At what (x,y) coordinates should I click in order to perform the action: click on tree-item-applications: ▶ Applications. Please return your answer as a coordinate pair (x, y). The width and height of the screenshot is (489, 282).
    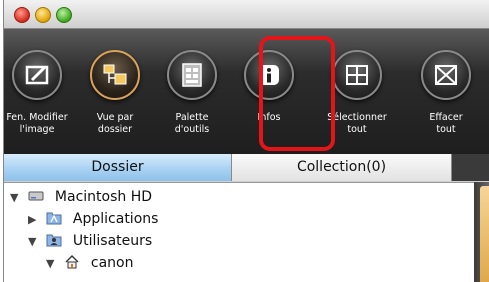
    Looking at the image, I should click on (93, 219).